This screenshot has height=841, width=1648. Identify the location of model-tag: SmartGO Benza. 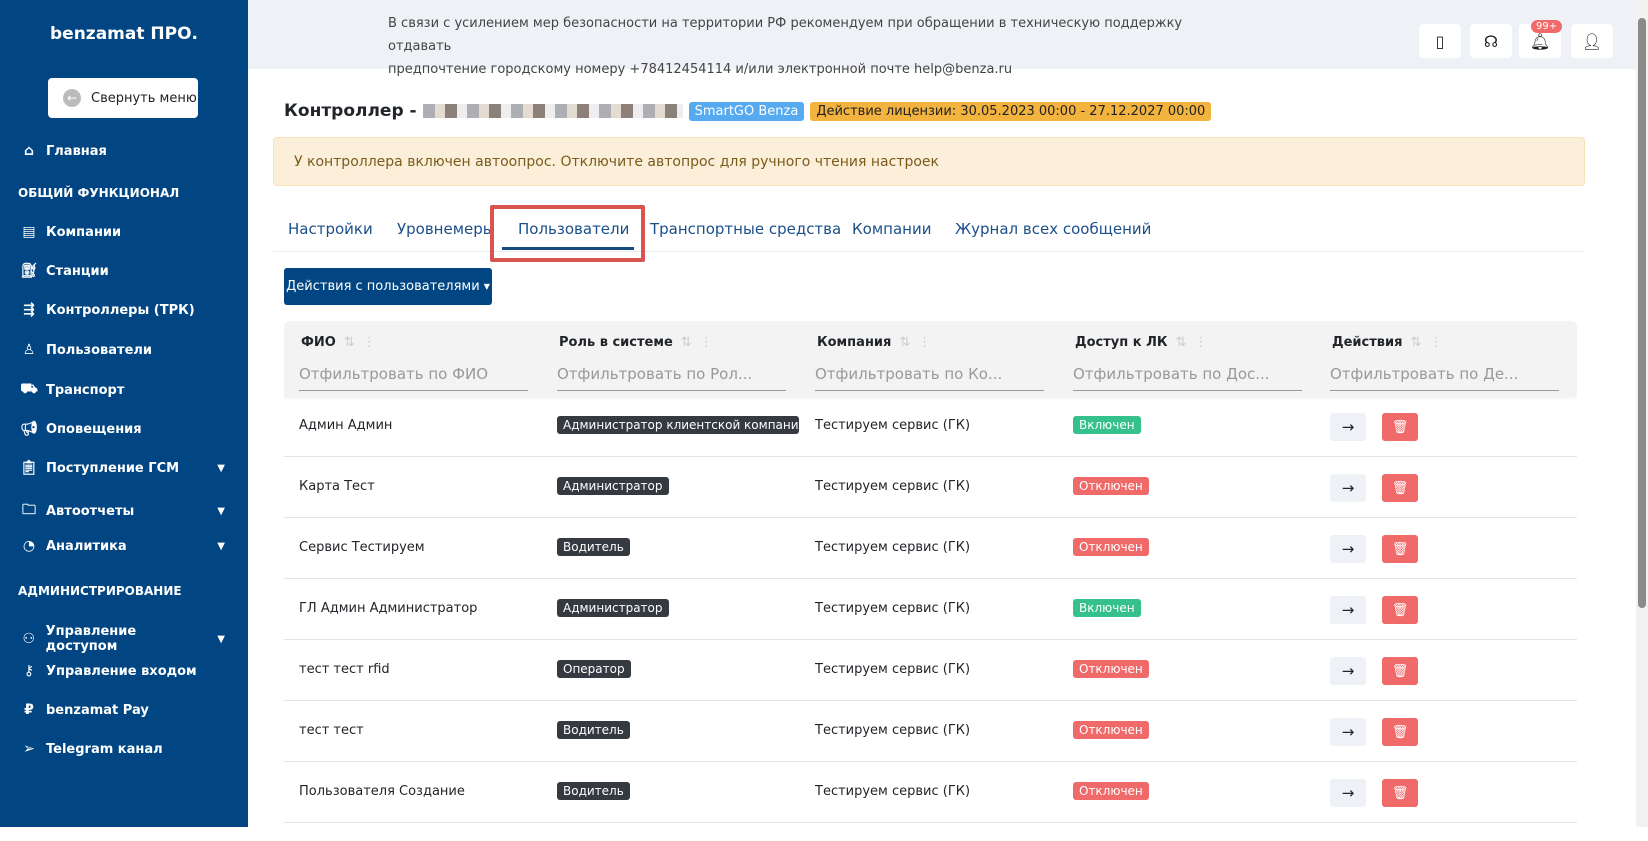
(746, 111).